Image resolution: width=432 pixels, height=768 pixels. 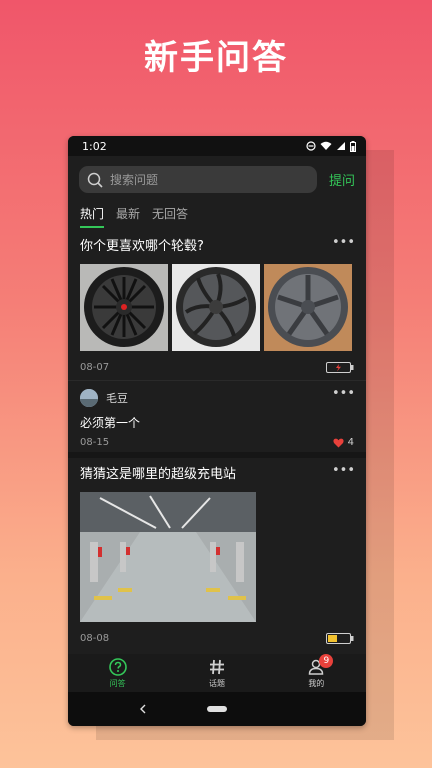 I want to click on battery-status-icon, so click(x=353, y=146).